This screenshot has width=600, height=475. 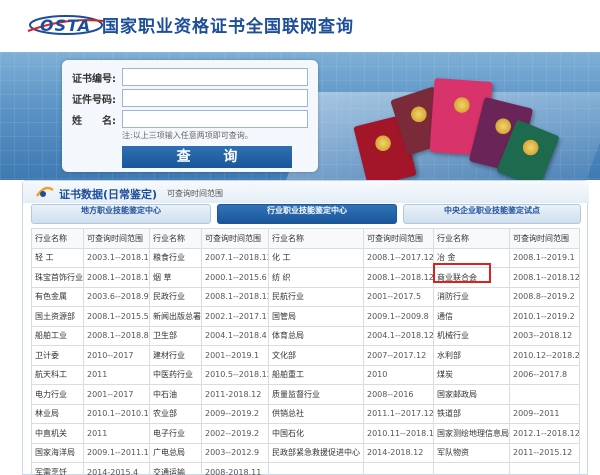 What do you see at coordinates (235, 316) in the screenshot?
I see `date-range-cell: 2002.1--2017.11` at bounding box center [235, 316].